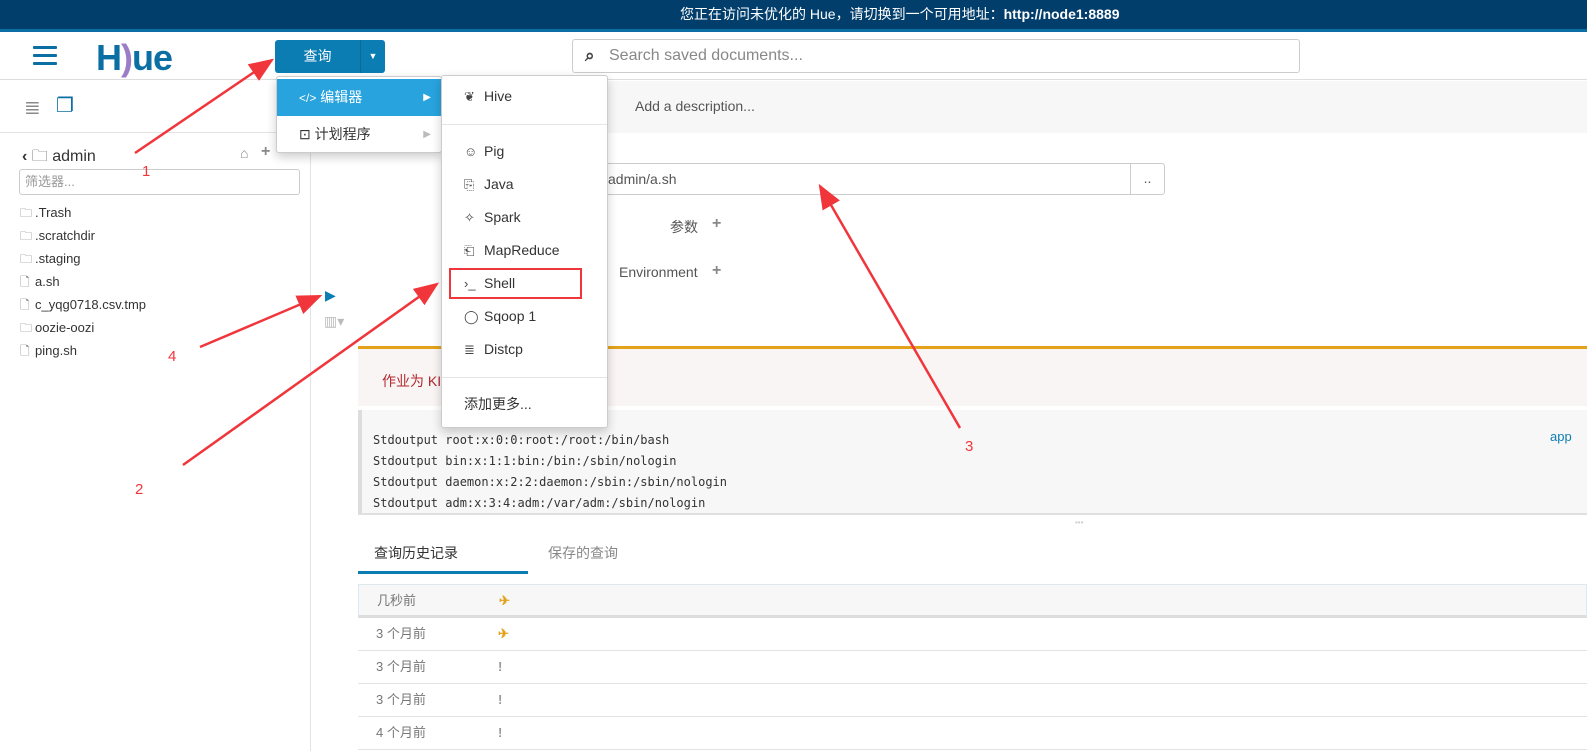 Image resolution: width=1587 pixels, height=751 pixels. What do you see at coordinates (146, 171) in the screenshot?
I see `annotation-1: 1` at bounding box center [146, 171].